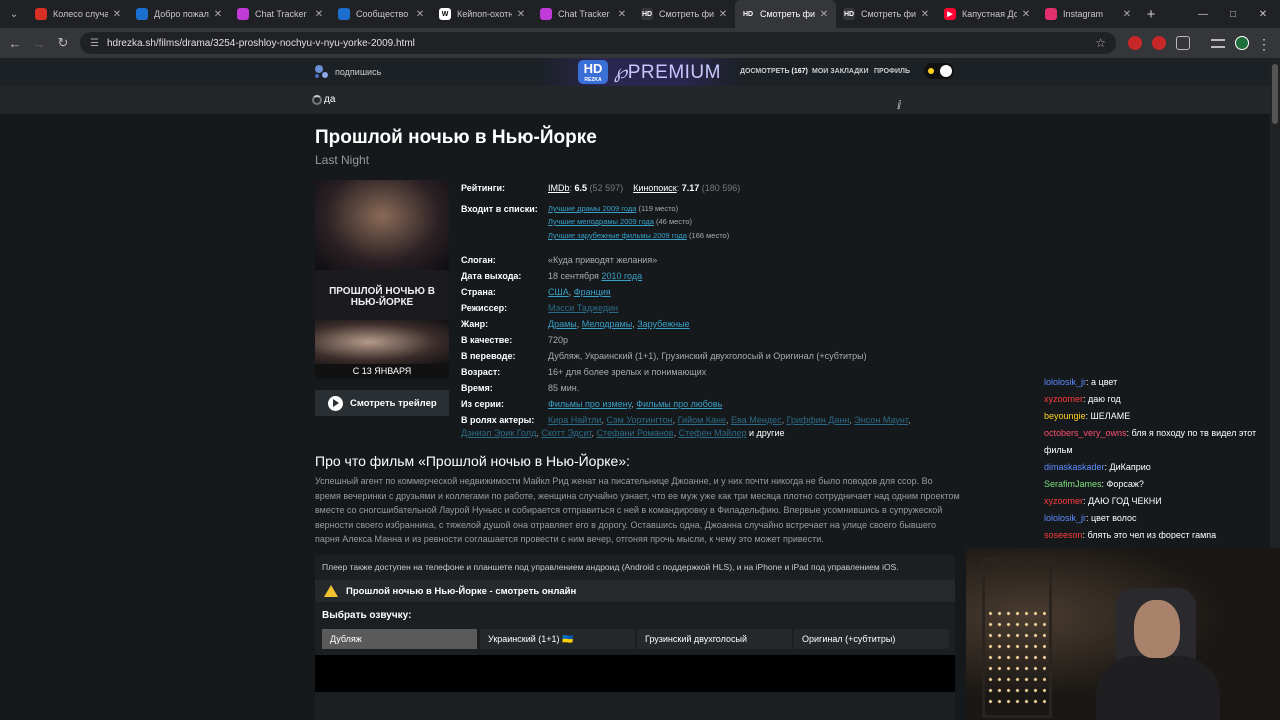 This screenshot has width=1280, height=720. I want to click on series-link: Фильмы про любовь, so click(679, 404).